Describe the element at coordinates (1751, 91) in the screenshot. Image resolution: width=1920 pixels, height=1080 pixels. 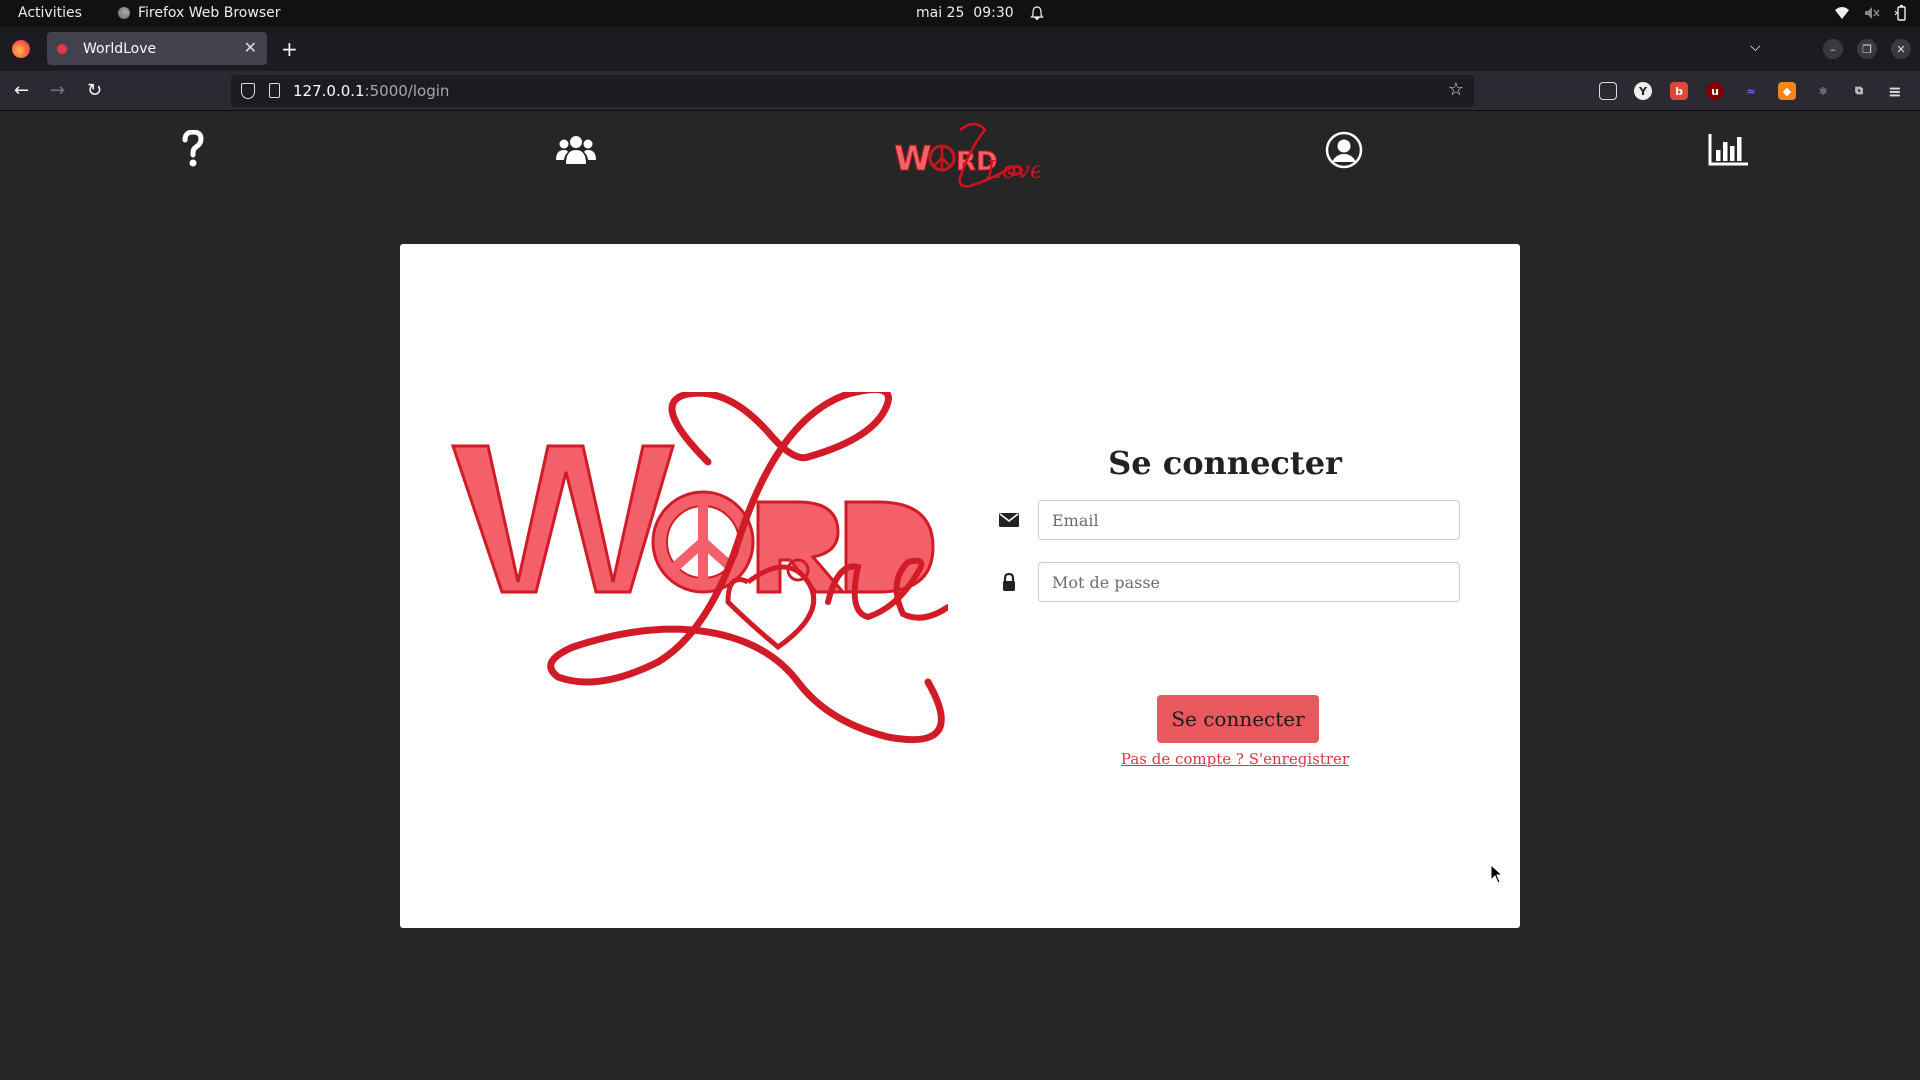
I see `extension-icon: ≈` at that location.